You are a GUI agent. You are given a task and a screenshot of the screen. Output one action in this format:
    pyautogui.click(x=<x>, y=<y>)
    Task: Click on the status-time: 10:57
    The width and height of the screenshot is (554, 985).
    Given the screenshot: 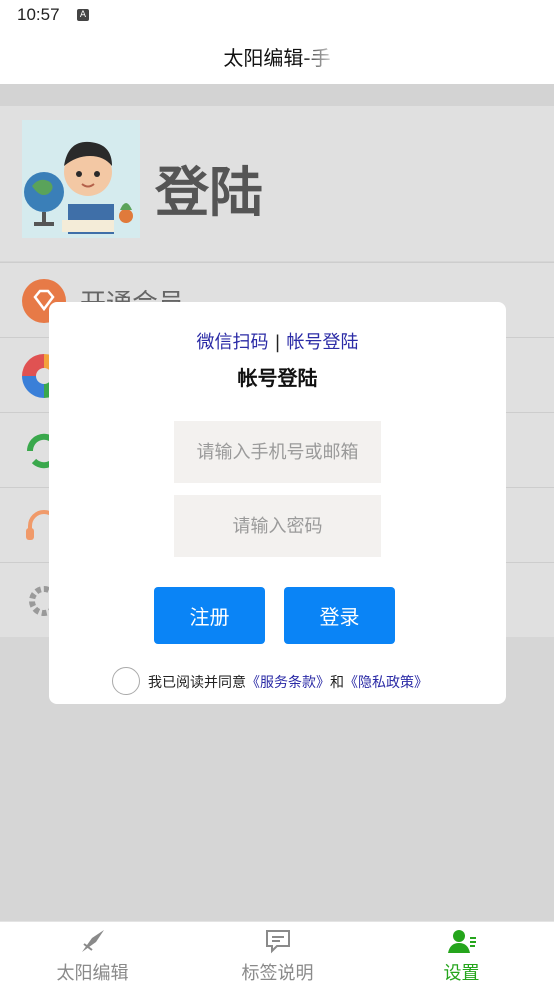 What is the action you would take?
    pyautogui.click(x=38, y=14)
    